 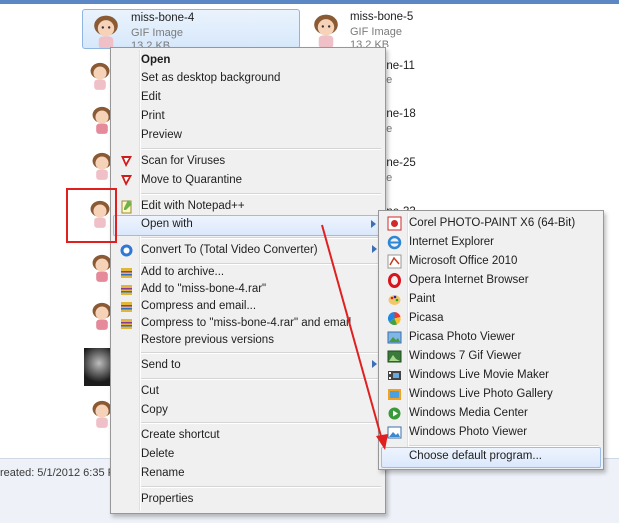 I want to click on program-windows-photo-viewer: Windows Photo Viewer, so click(x=491, y=432).